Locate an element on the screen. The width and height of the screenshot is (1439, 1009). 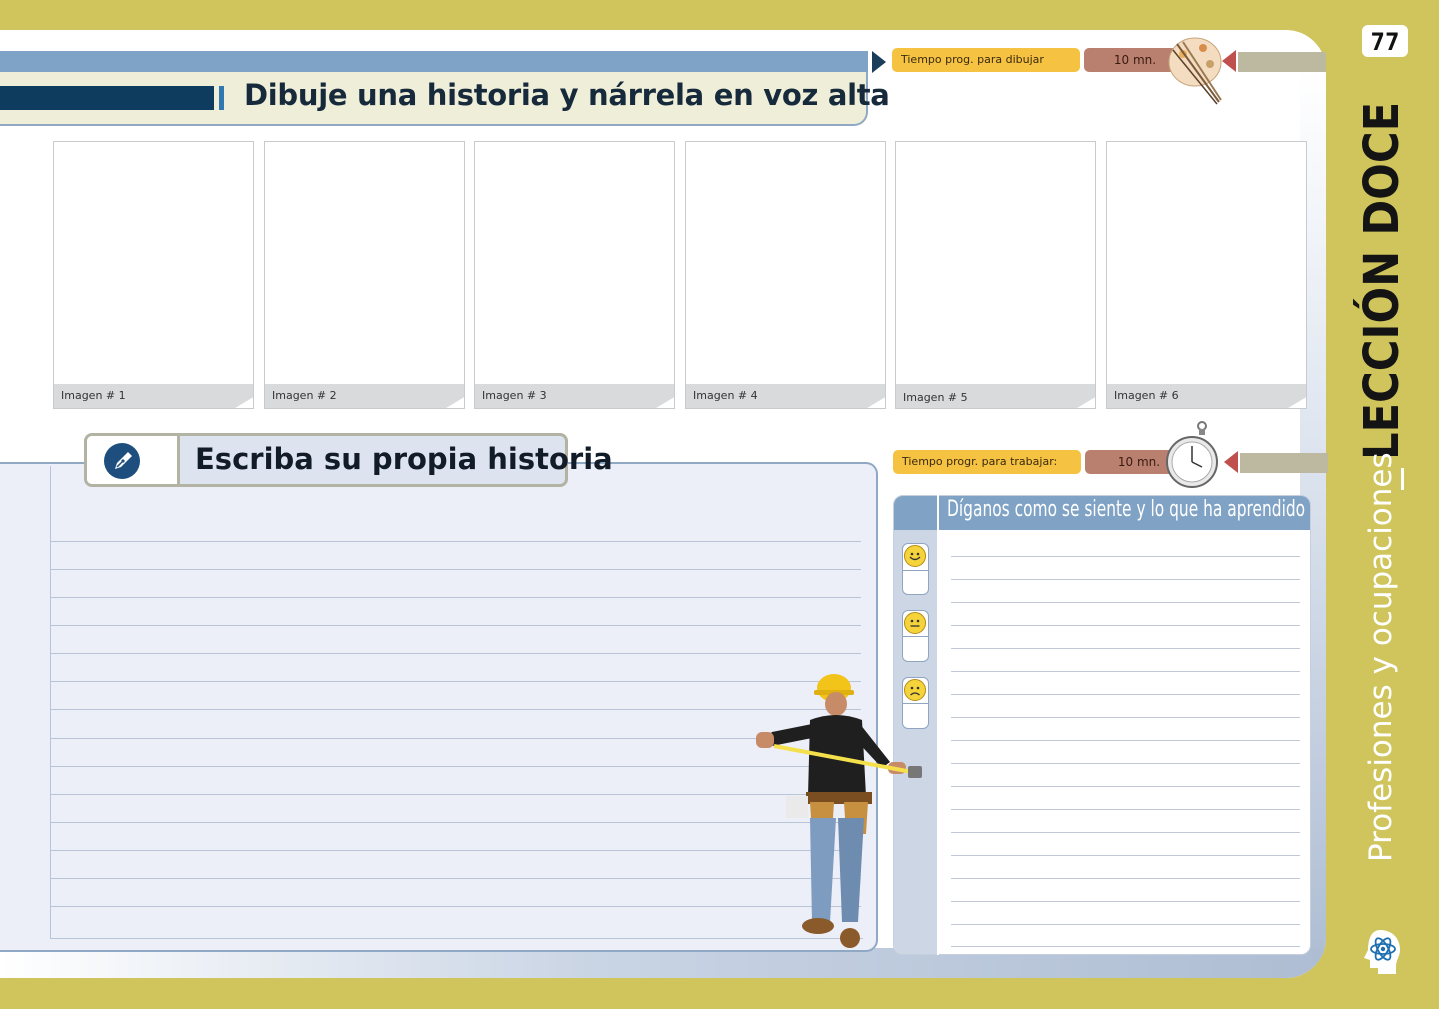
lesson-topic: Profesiones y ocupaciones is located at coordinates (1381, 657).